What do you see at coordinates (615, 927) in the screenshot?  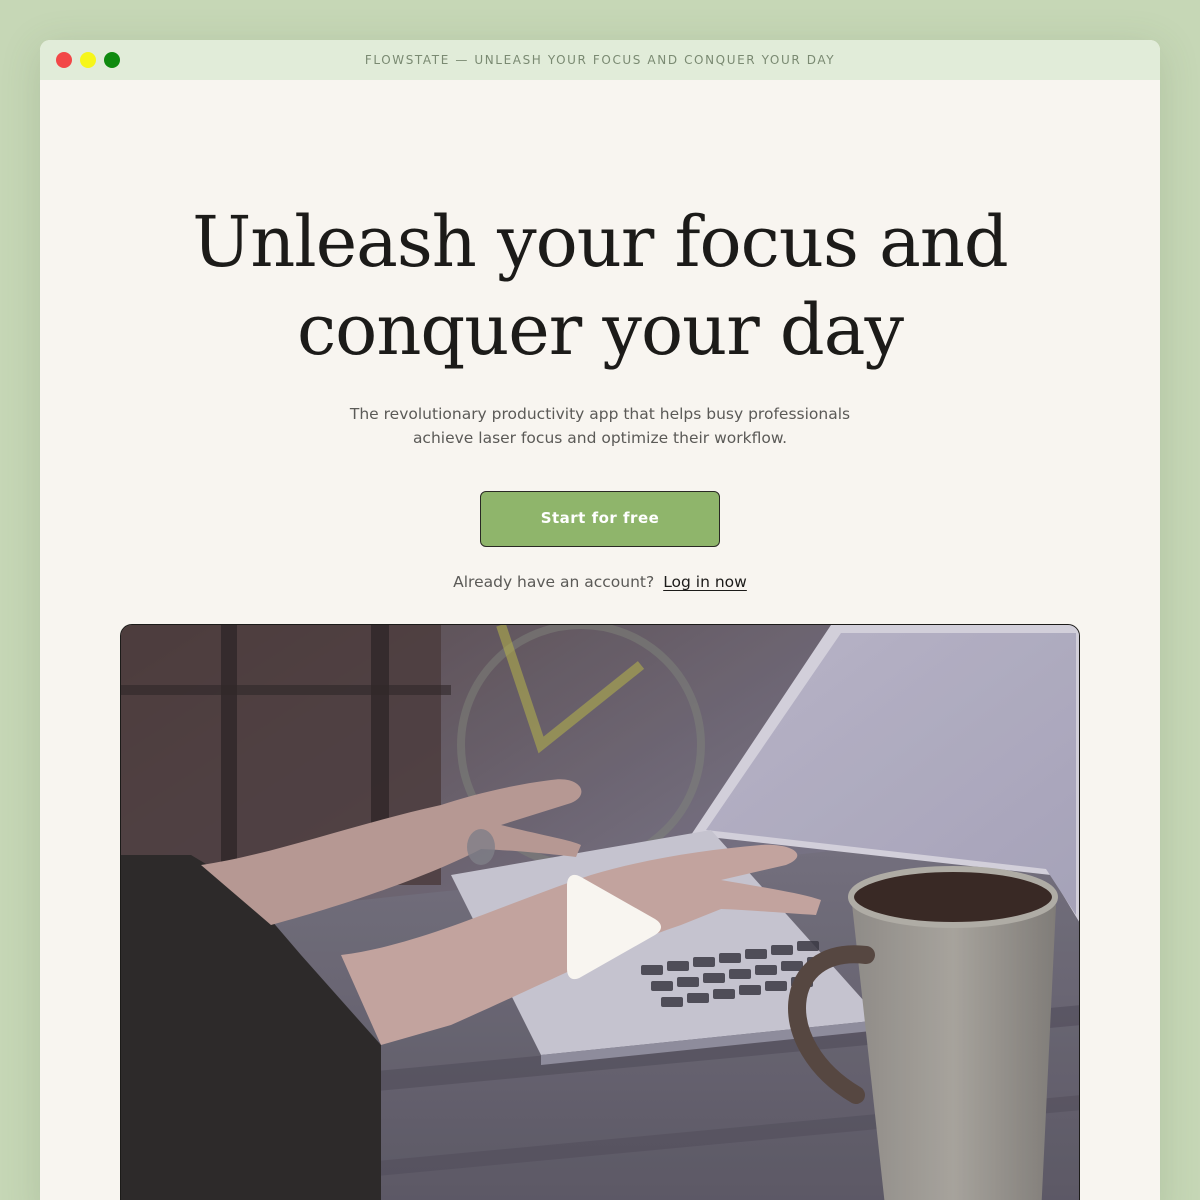 I see `play-icon` at bounding box center [615, 927].